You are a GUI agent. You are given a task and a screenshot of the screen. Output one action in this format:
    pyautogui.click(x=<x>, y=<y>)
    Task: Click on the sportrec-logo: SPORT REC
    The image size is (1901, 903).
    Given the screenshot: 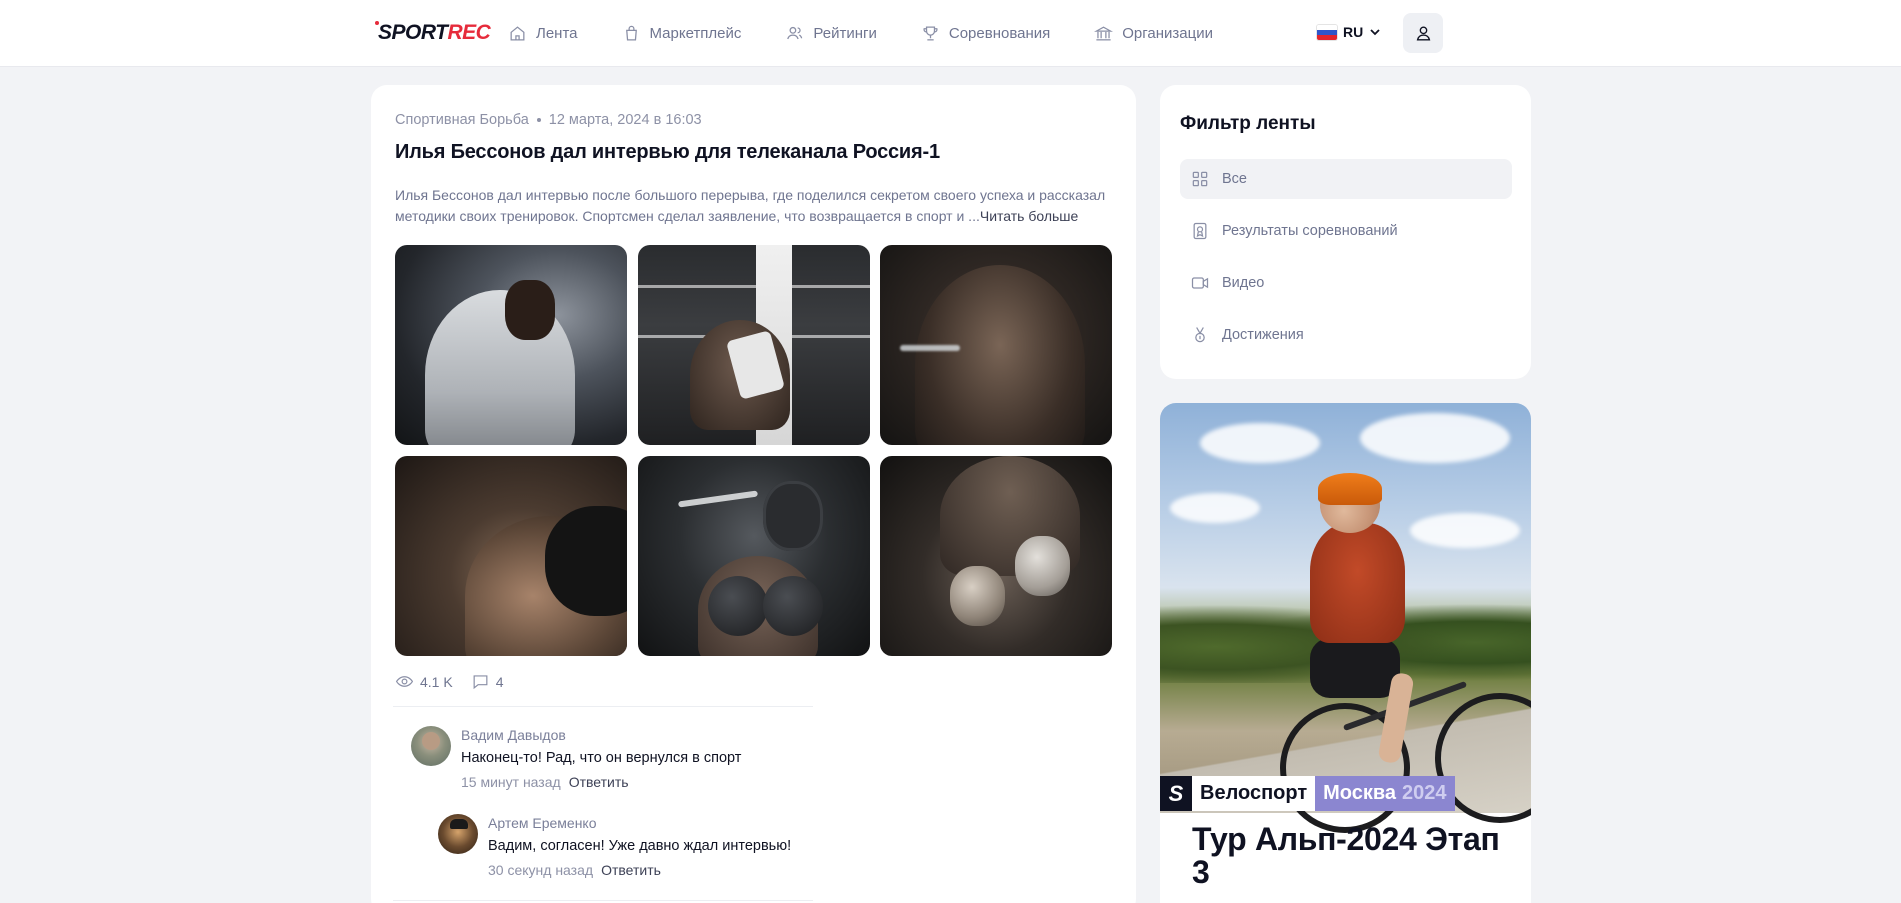 What is the action you would take?
    pyautogui.click(x=433, y=33)
    